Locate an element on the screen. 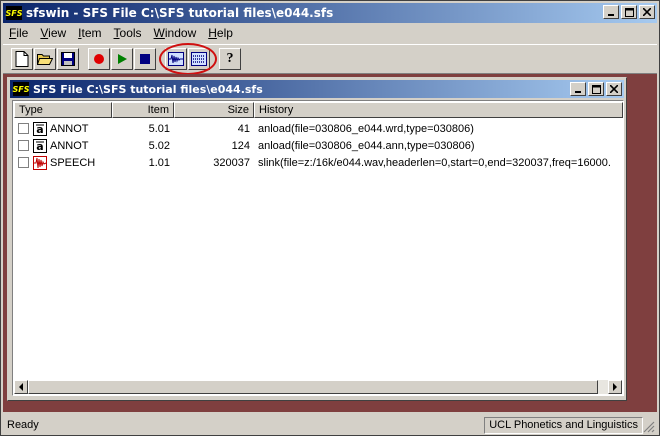 This screenshot has width=660, height=436. play-icon is located at coordinates (122, 59).